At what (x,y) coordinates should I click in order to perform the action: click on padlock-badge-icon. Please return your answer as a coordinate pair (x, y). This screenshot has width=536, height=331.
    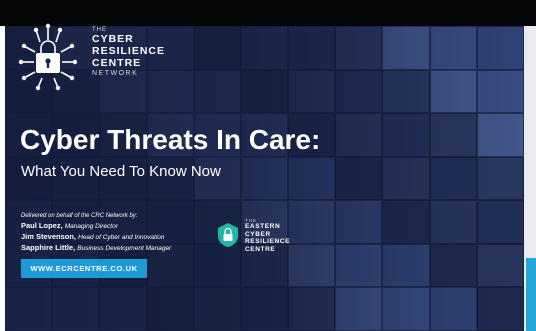
    Looking at the image, I should click on (228, 235).